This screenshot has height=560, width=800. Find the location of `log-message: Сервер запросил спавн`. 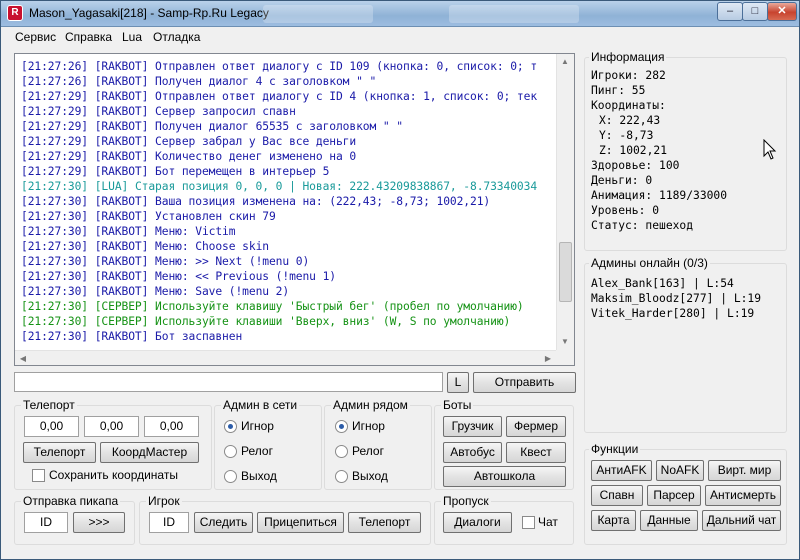

log-message: Сервер запросил спавн is located at coordinates (225, 111).